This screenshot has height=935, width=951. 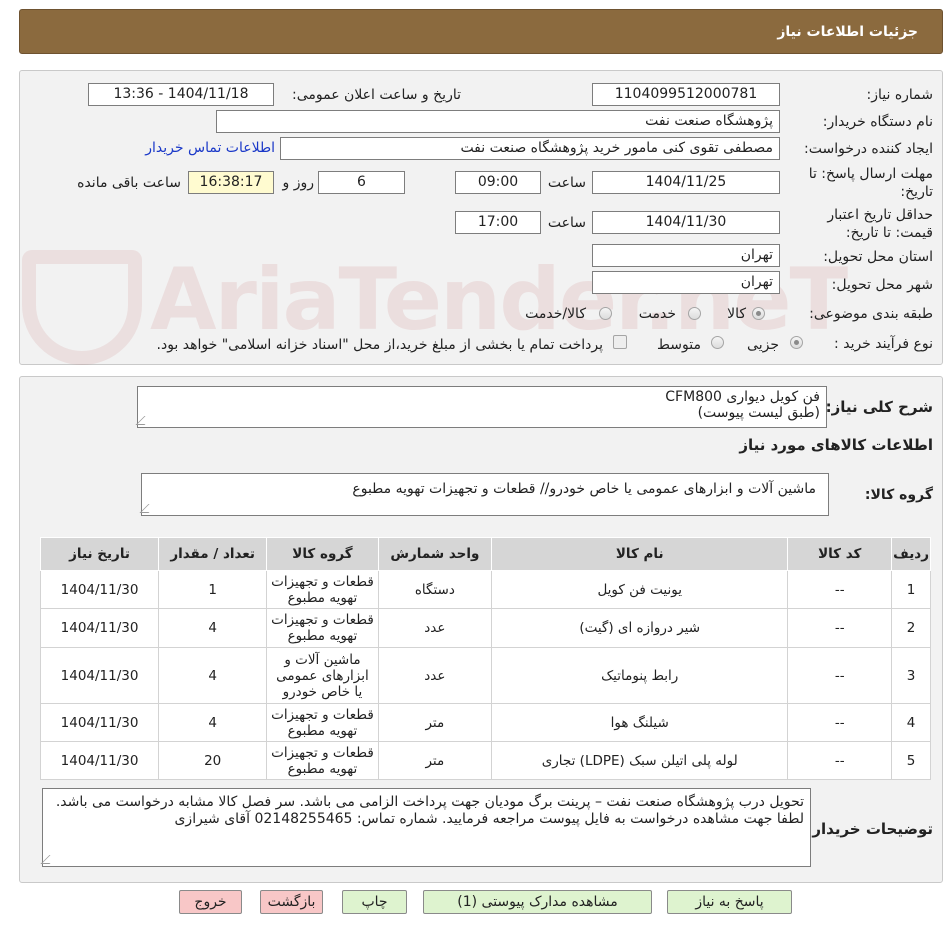 What do you see at coordinates (679, 345) in the screenshot?
I see `process-option-medium: متوسط` at bounding box center [679, 345].